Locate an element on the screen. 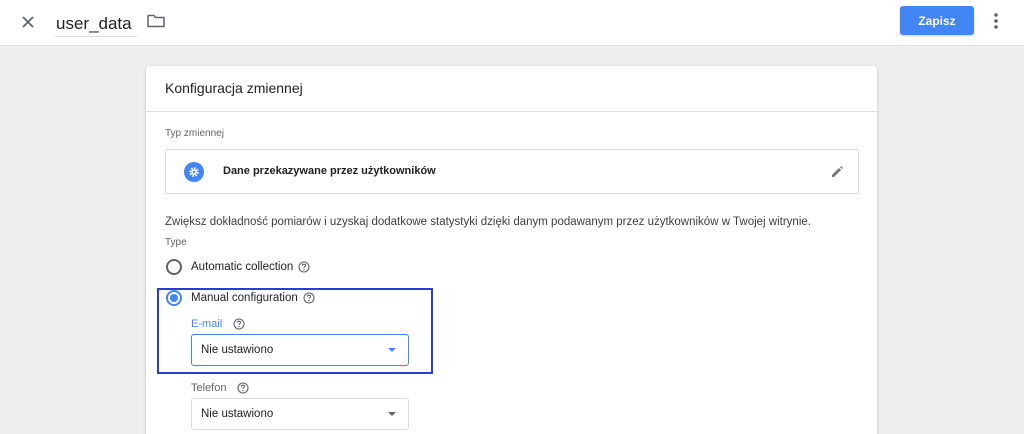 This screenshot has width=1024, height=434. close-icon is located at coordinates (28, 22).